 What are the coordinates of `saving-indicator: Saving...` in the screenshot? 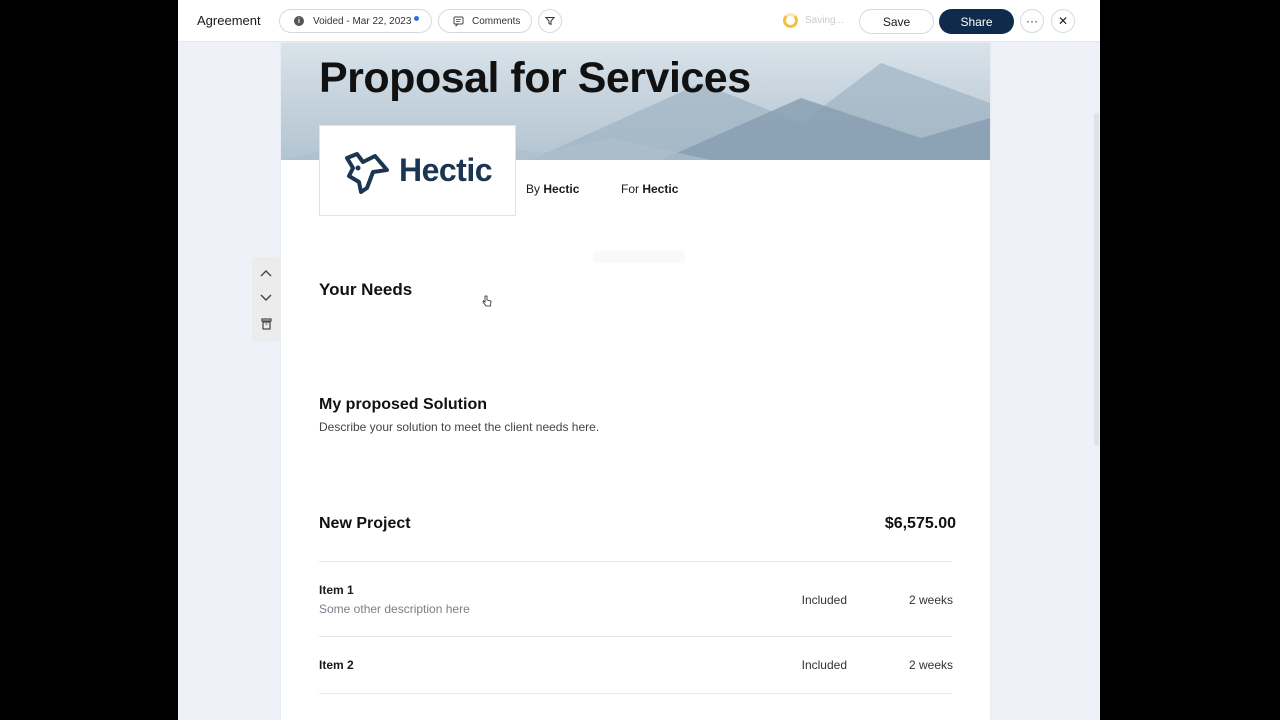 It's located at (813, 20).